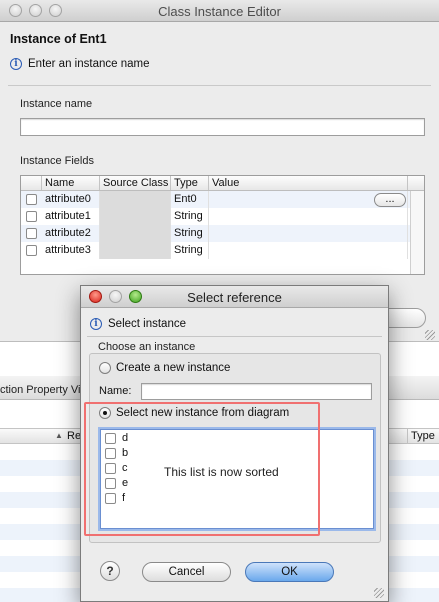 This screenshot has height=602, width=439. What do you see at coordinates (115, 391) in the screenshot?
I see `new-name-label: Name:` at bounding box center [115, 391].